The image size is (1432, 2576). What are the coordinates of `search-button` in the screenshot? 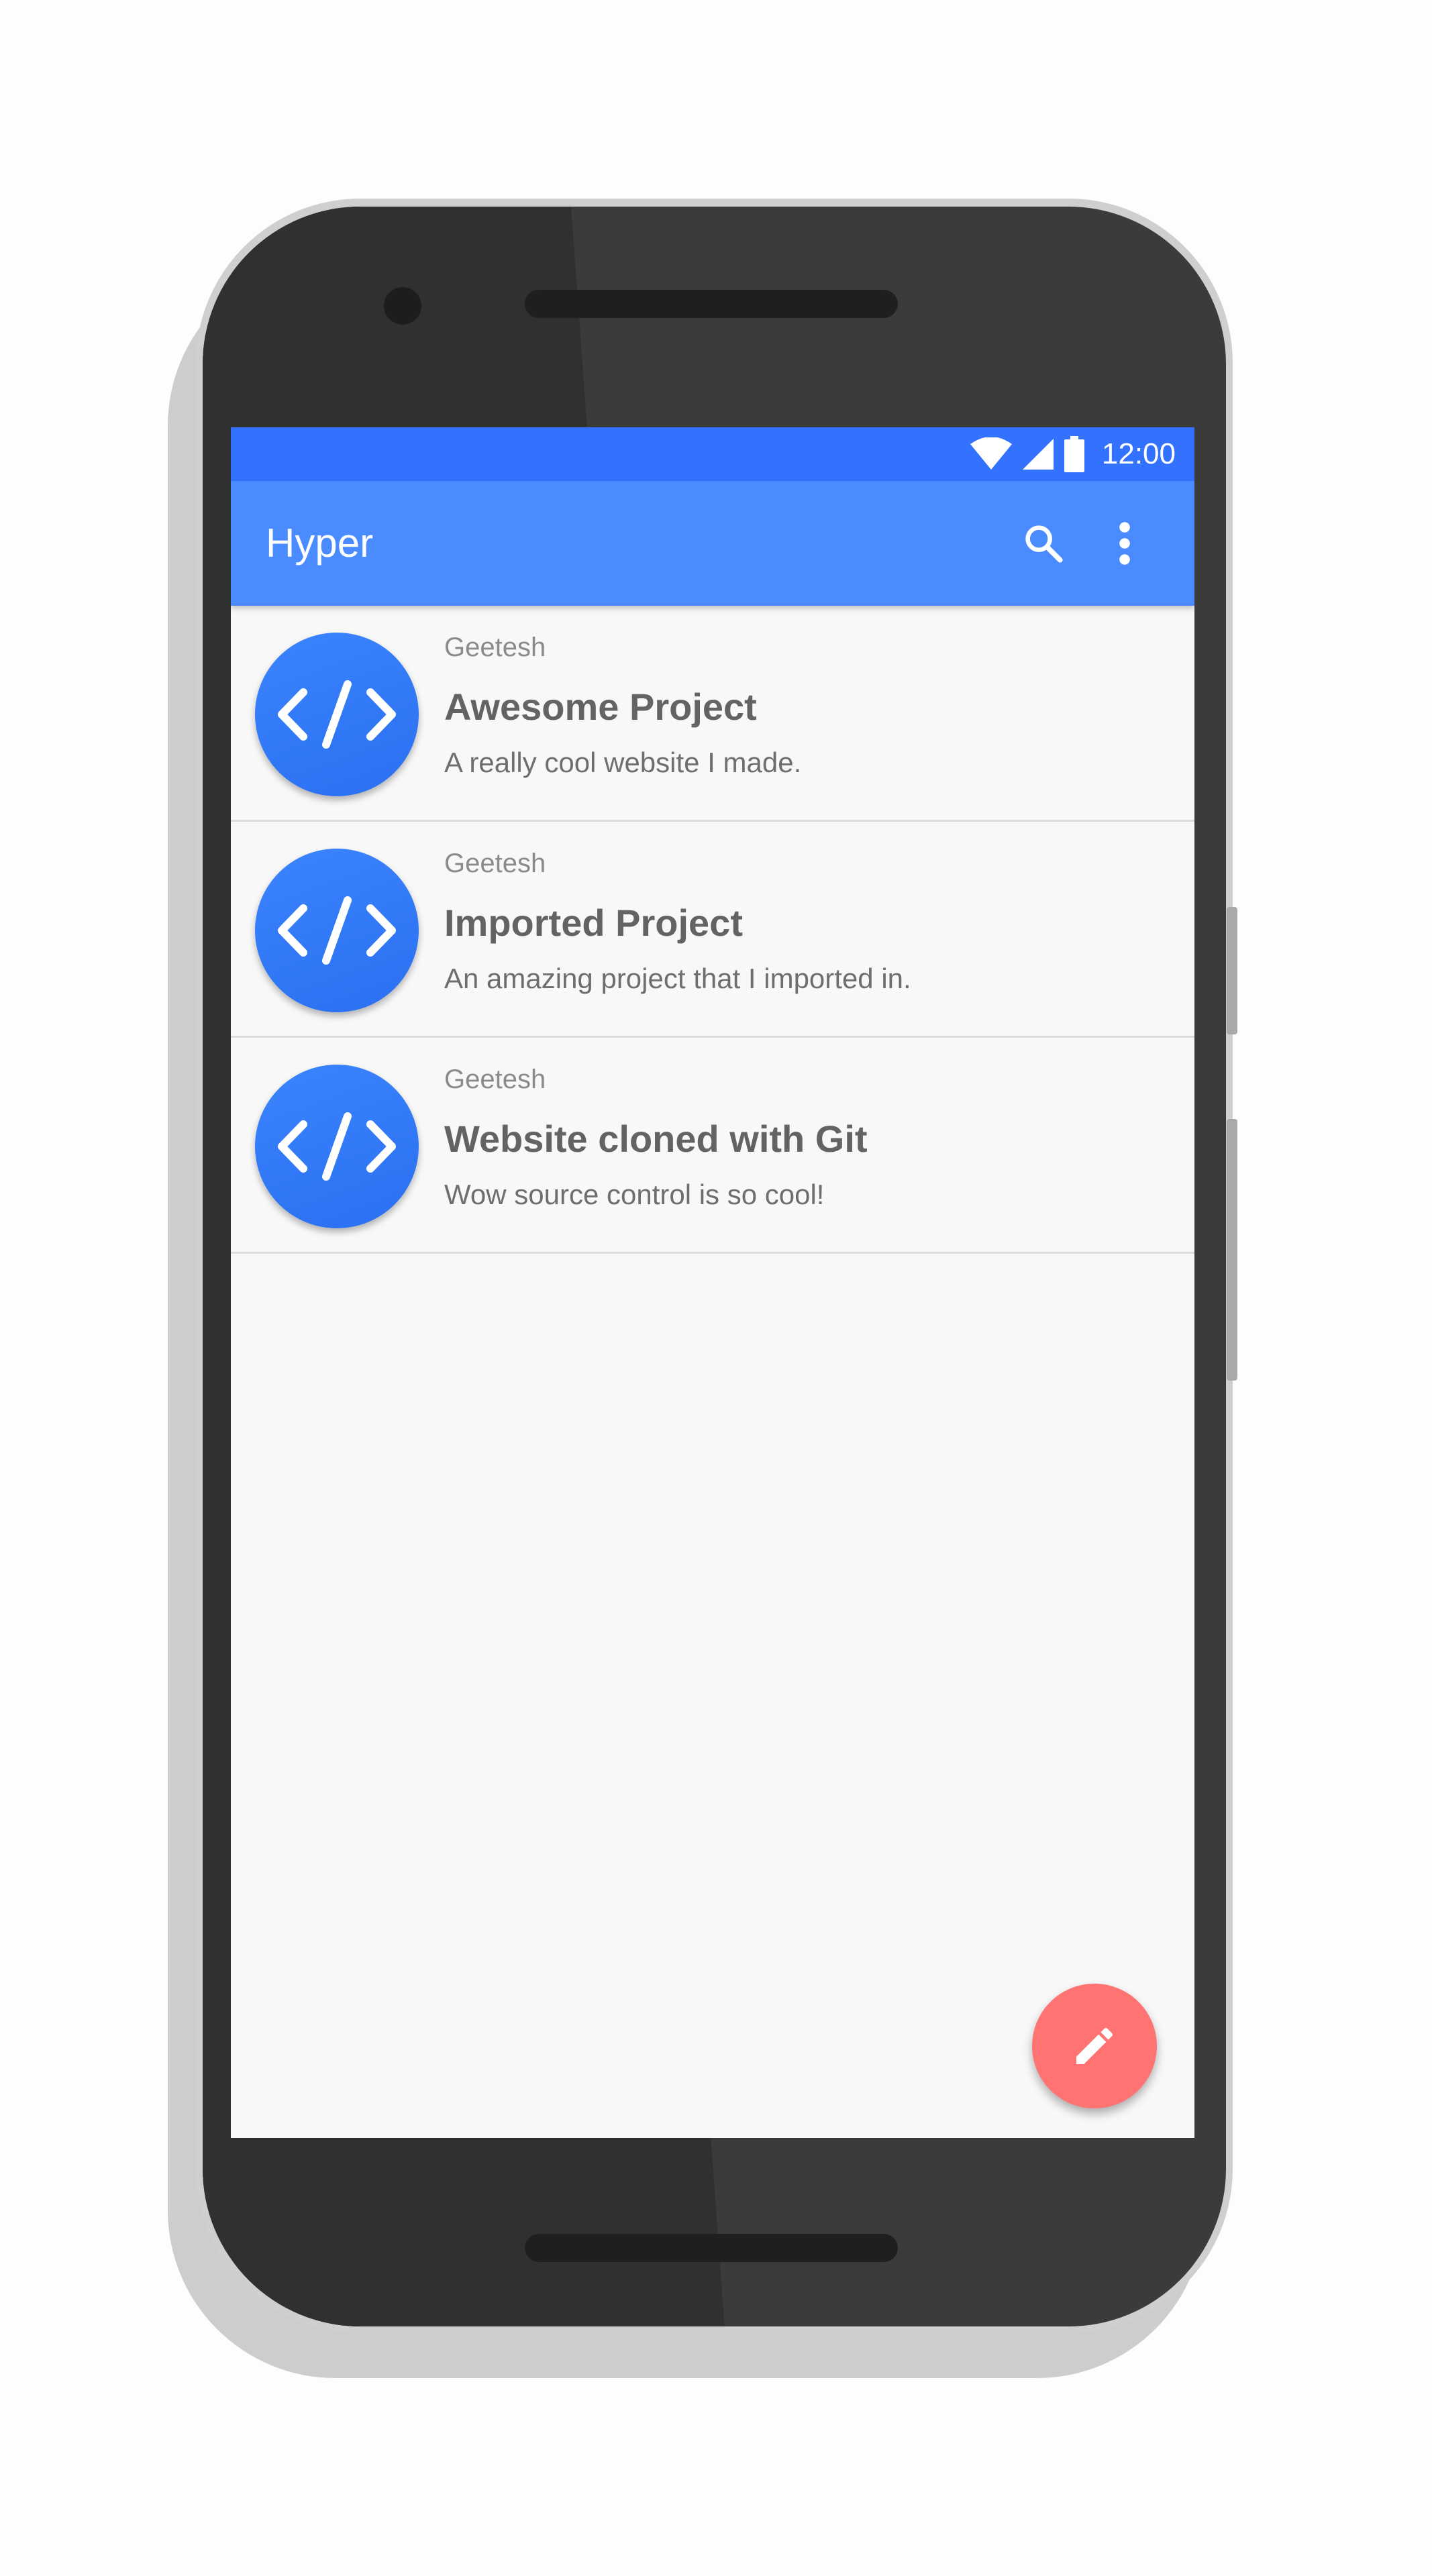 It's located at (1043, 543).